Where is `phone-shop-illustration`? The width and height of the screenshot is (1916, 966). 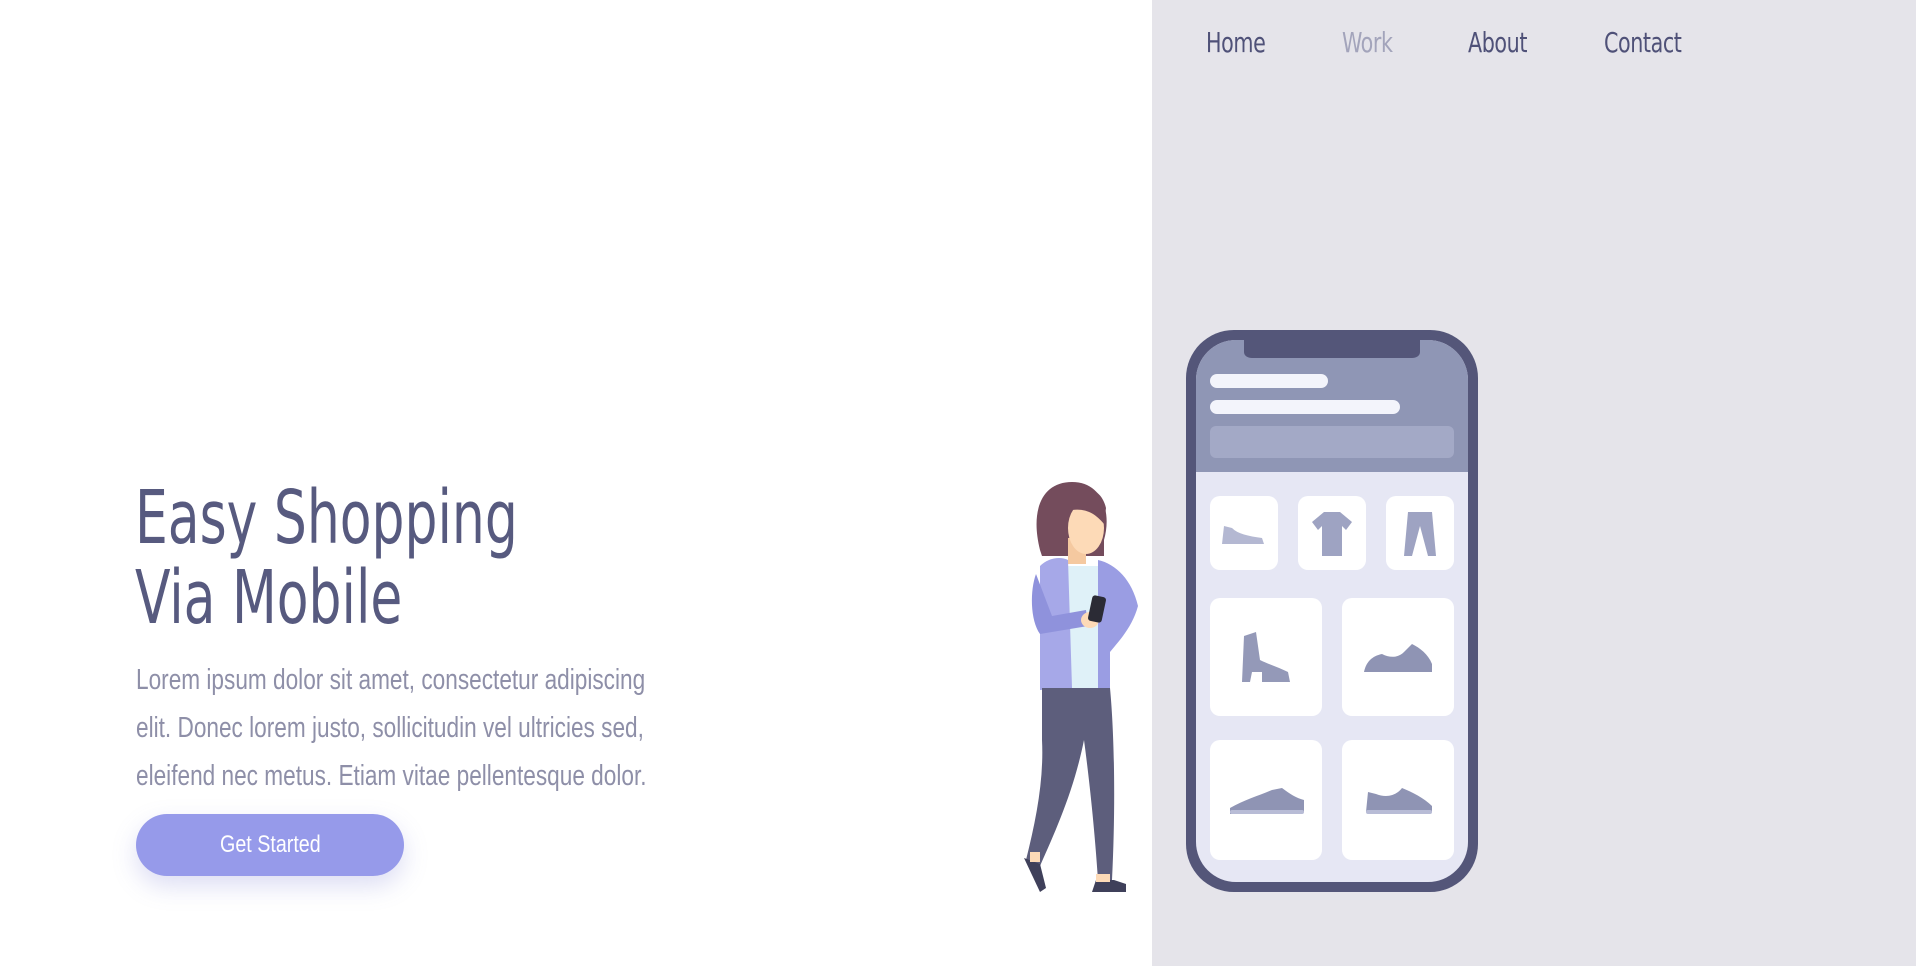
phone-shop-illustration is located at coordinates (1332, 611).